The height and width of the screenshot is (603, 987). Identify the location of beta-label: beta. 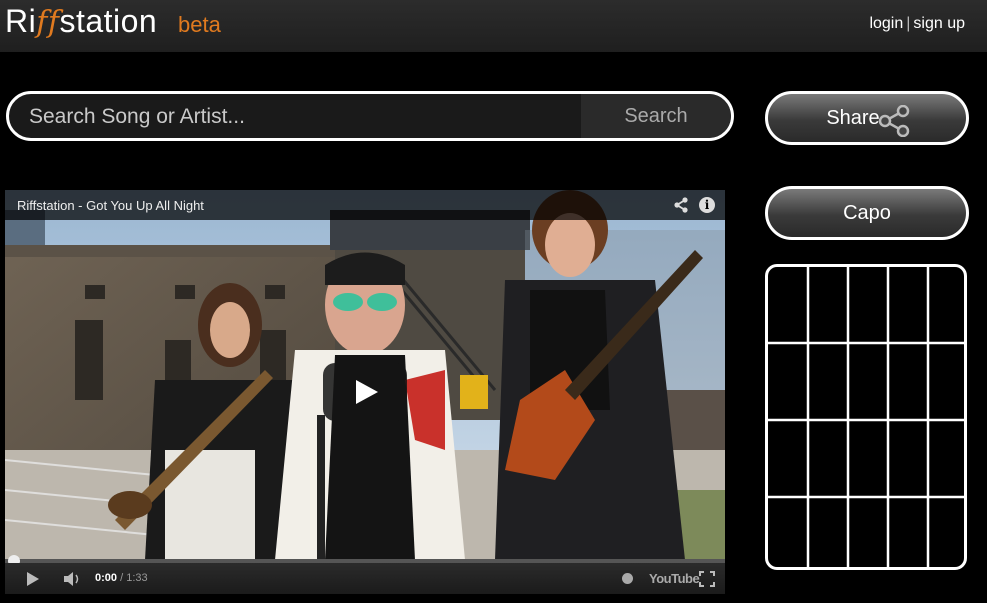
(199, 24).